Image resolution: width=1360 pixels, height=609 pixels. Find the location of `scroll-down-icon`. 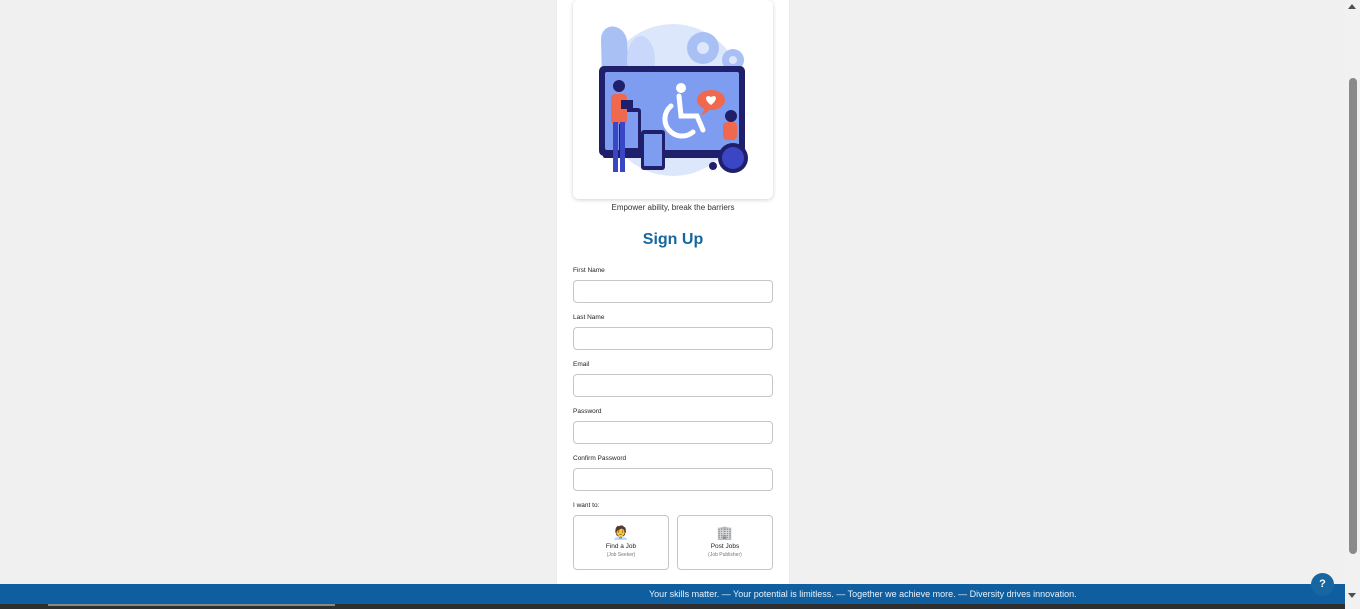

scroll-down-icon is located at coordinates (1352, 595).